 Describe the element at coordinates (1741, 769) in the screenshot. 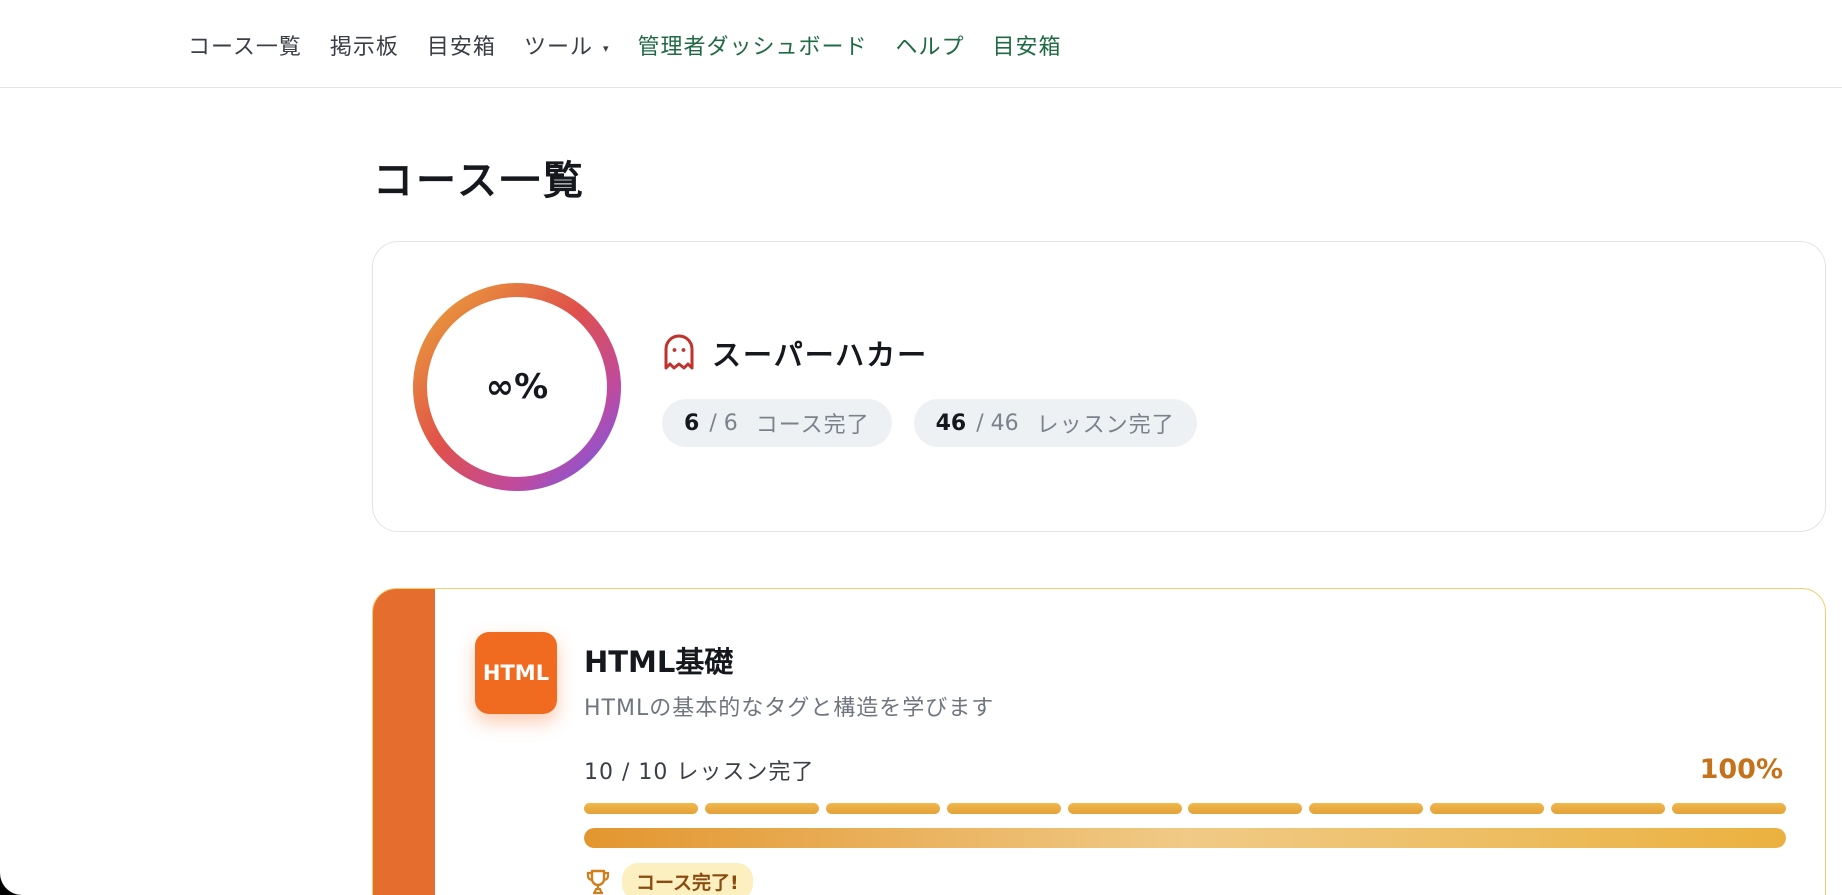

I see `course-percent: 100%` at that location.